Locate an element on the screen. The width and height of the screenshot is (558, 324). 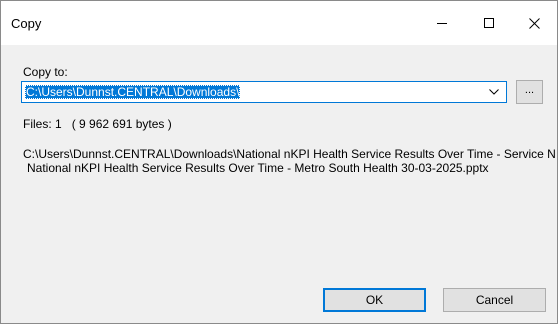
maximize-button is located at coordinates (489, 23).